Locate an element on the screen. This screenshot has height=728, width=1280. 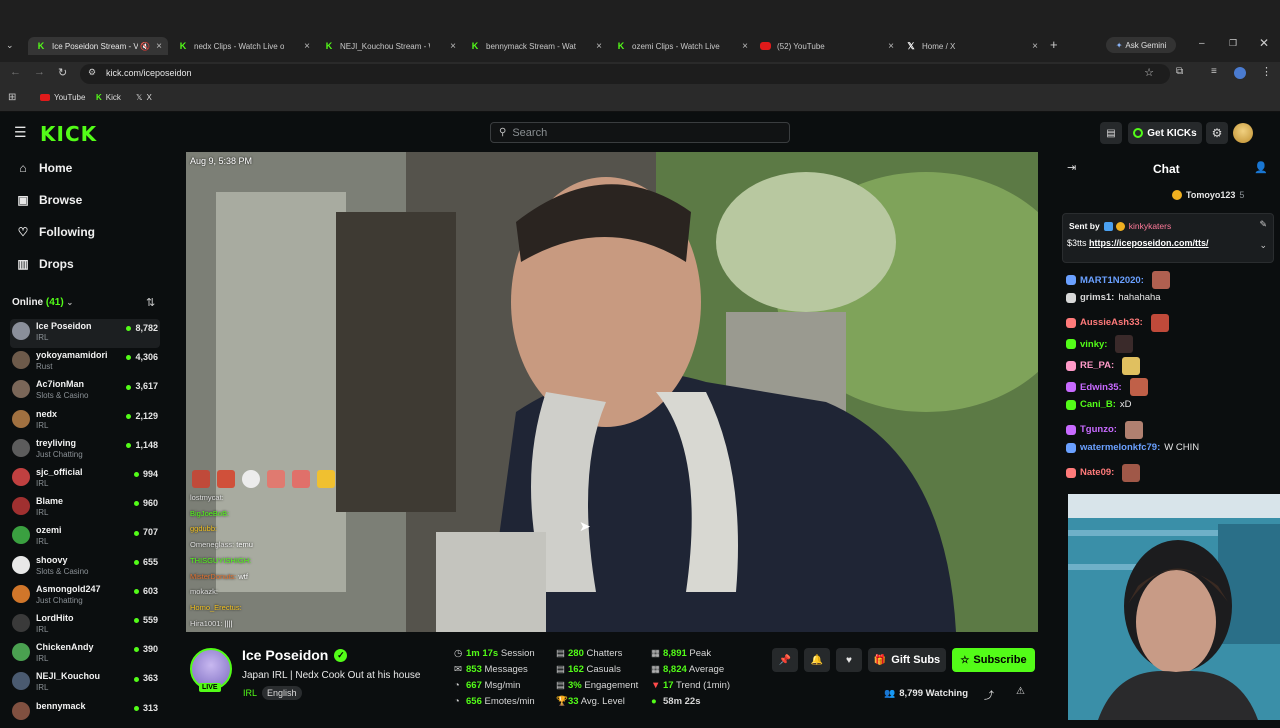
tab-5: (52) YouTube × is located at coordinates (827, 46).